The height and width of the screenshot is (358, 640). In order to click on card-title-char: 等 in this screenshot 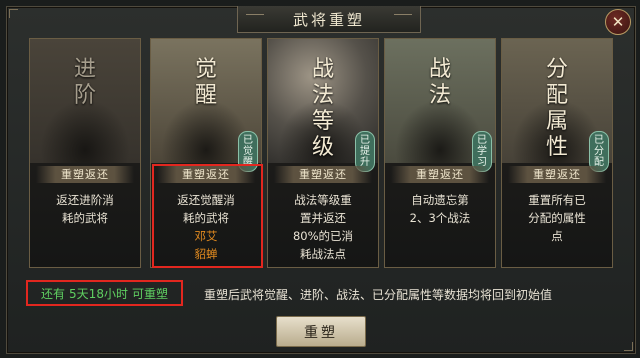, I will do `click(322, 121)`.